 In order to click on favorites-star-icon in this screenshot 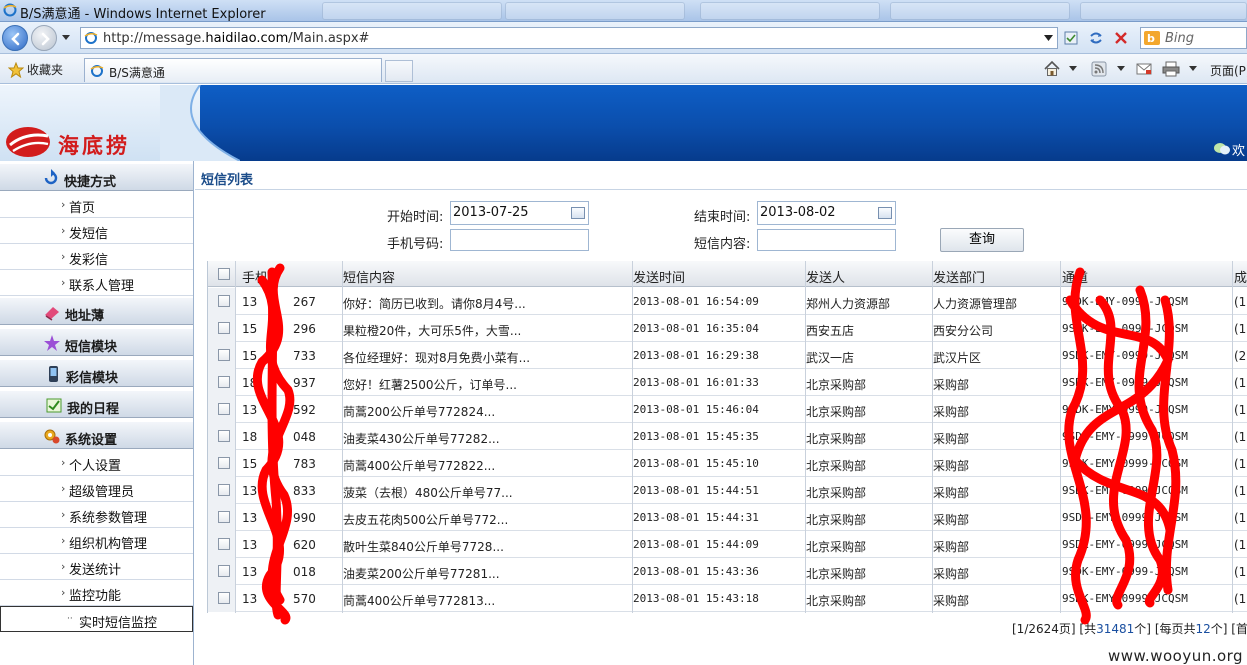, I will do `click(16, 70)`.